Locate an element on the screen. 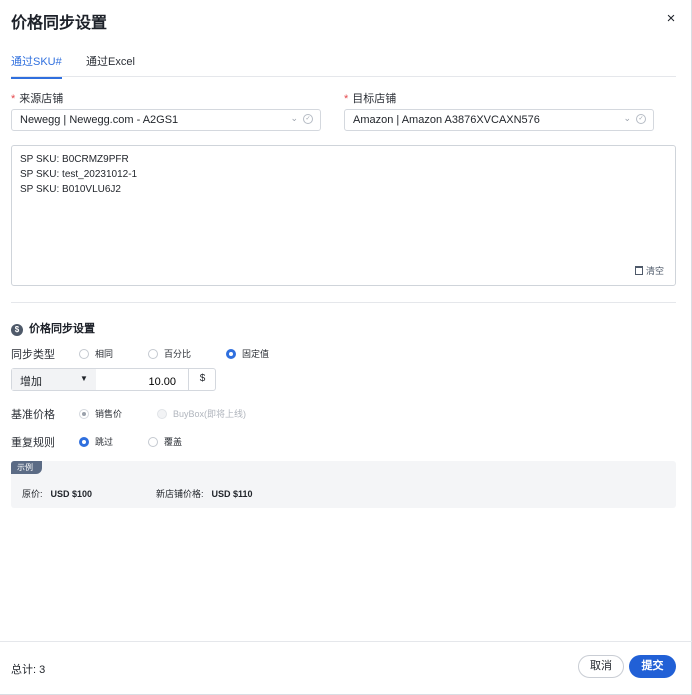 The image size is (692, 695). clear-button: 清空 is located at coordinates (649, 270).